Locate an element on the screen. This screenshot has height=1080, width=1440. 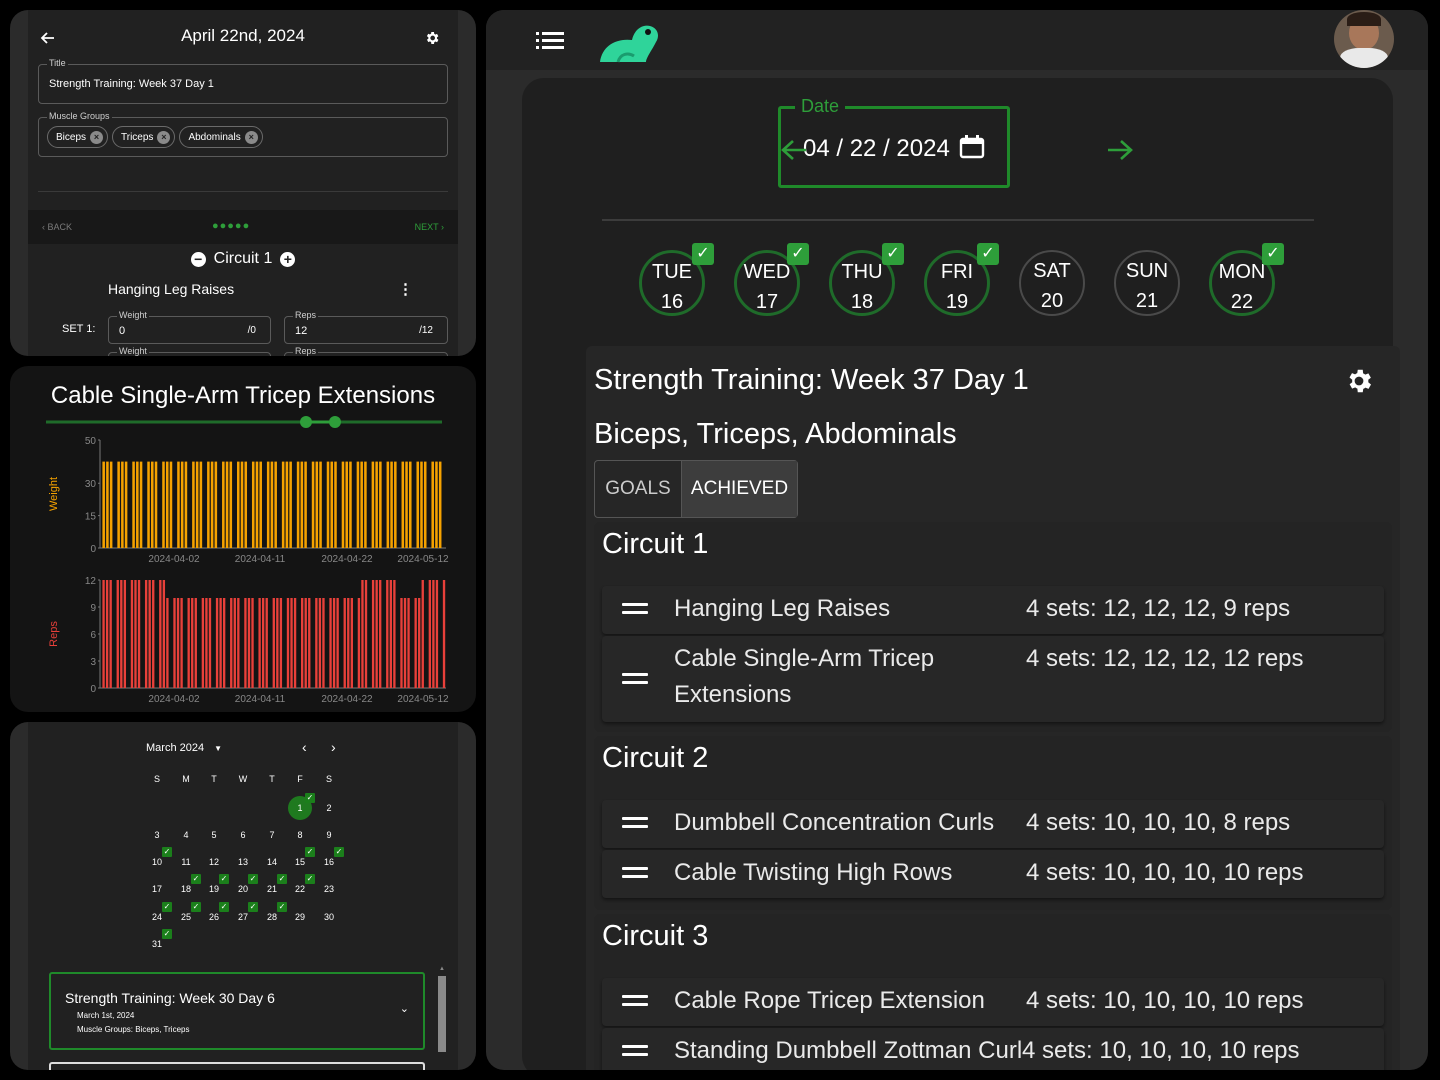
day-button: TUE 16 ✓ is located at coordinates (676, 279).